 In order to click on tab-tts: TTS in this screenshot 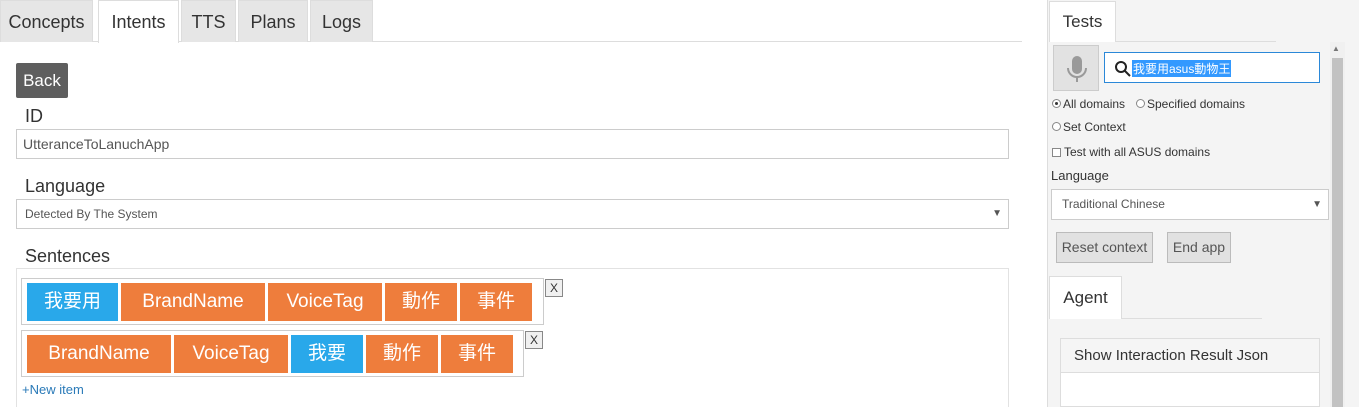, I will do `click(208, 21)`.